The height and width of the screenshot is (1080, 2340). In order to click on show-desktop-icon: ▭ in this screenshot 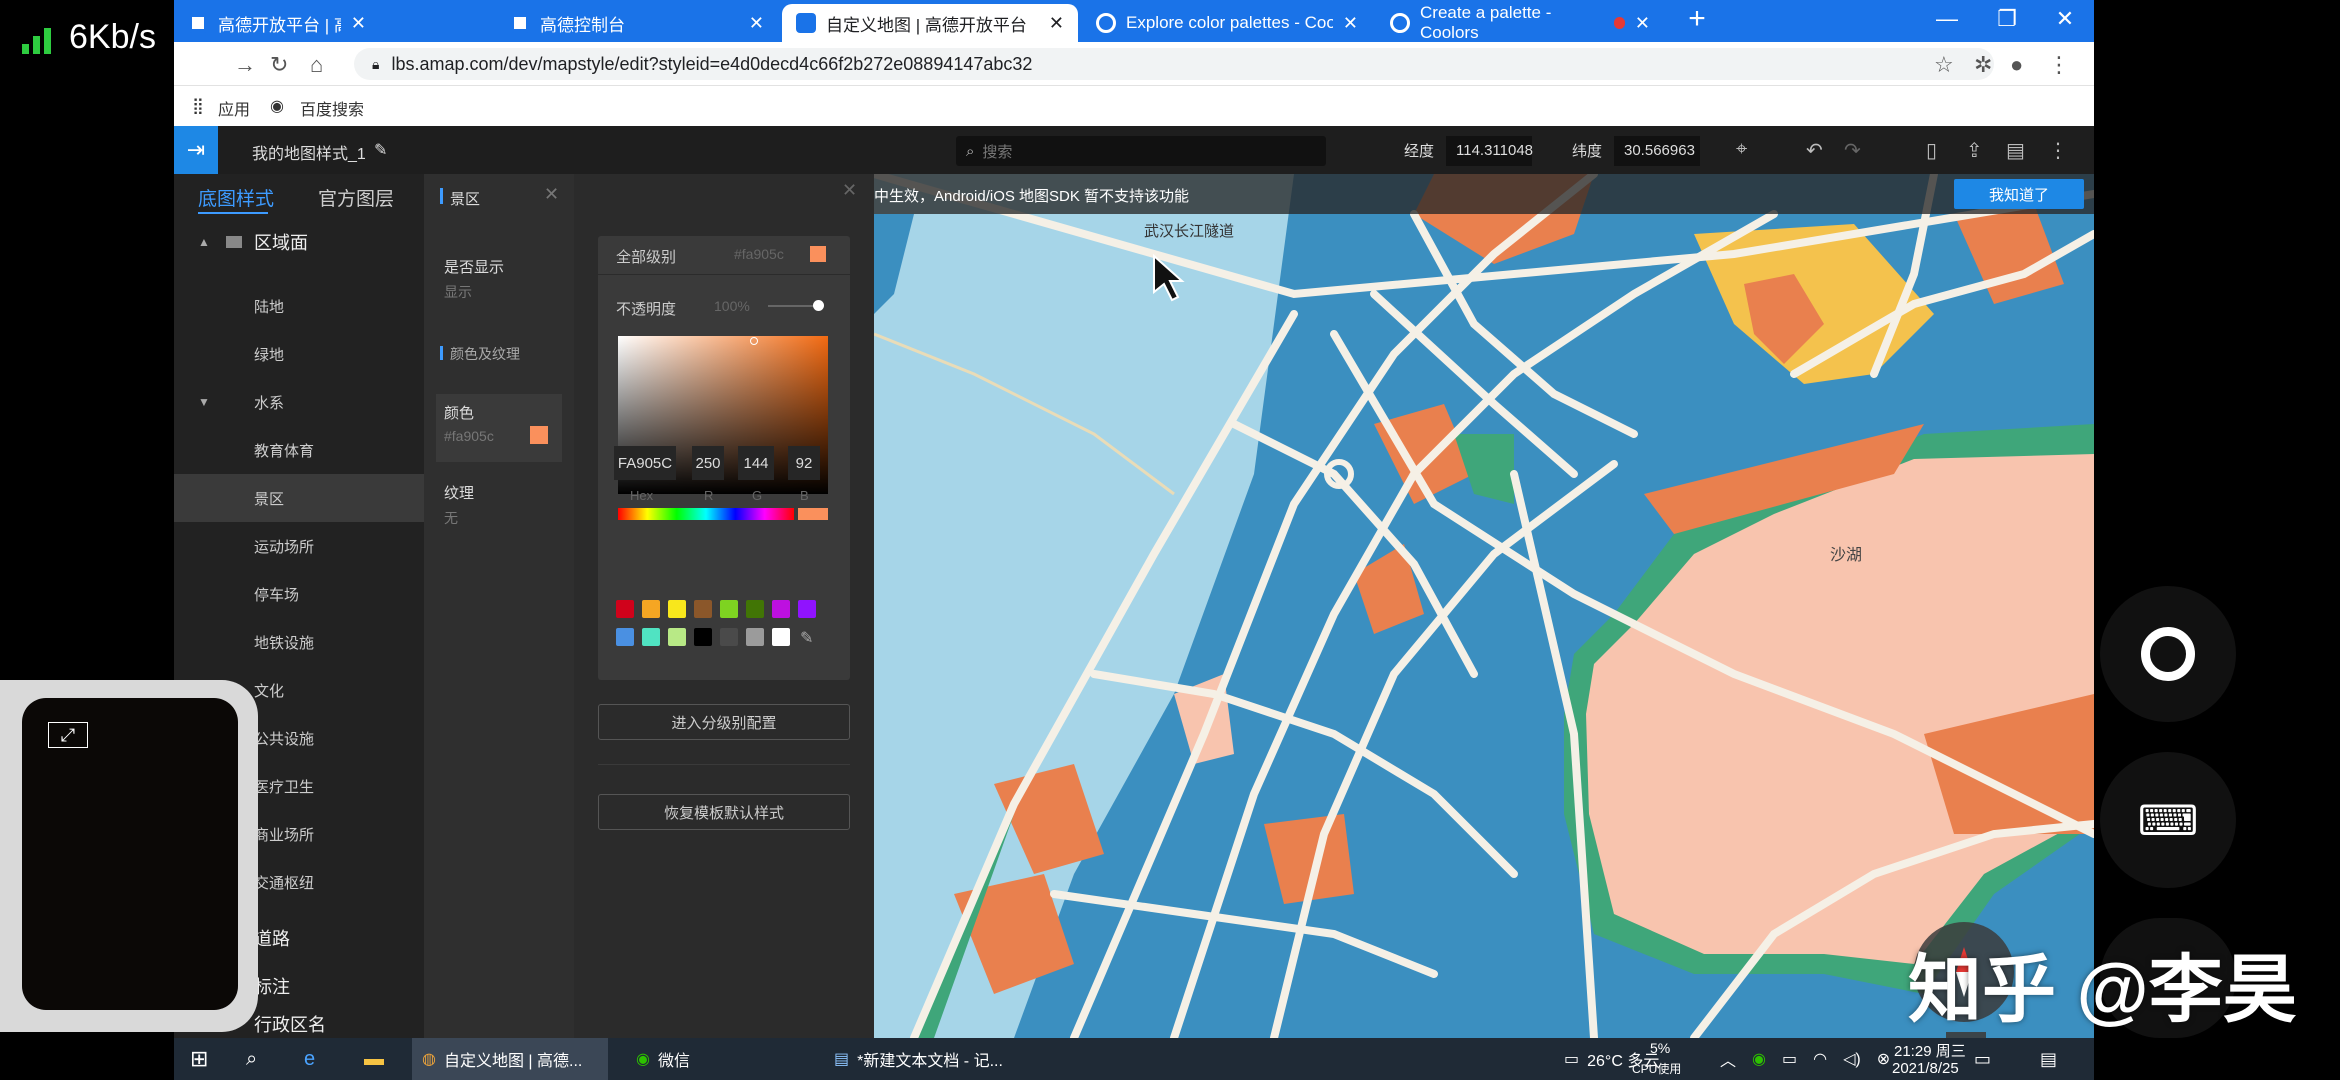, I will do `click(1982, 1059)`.